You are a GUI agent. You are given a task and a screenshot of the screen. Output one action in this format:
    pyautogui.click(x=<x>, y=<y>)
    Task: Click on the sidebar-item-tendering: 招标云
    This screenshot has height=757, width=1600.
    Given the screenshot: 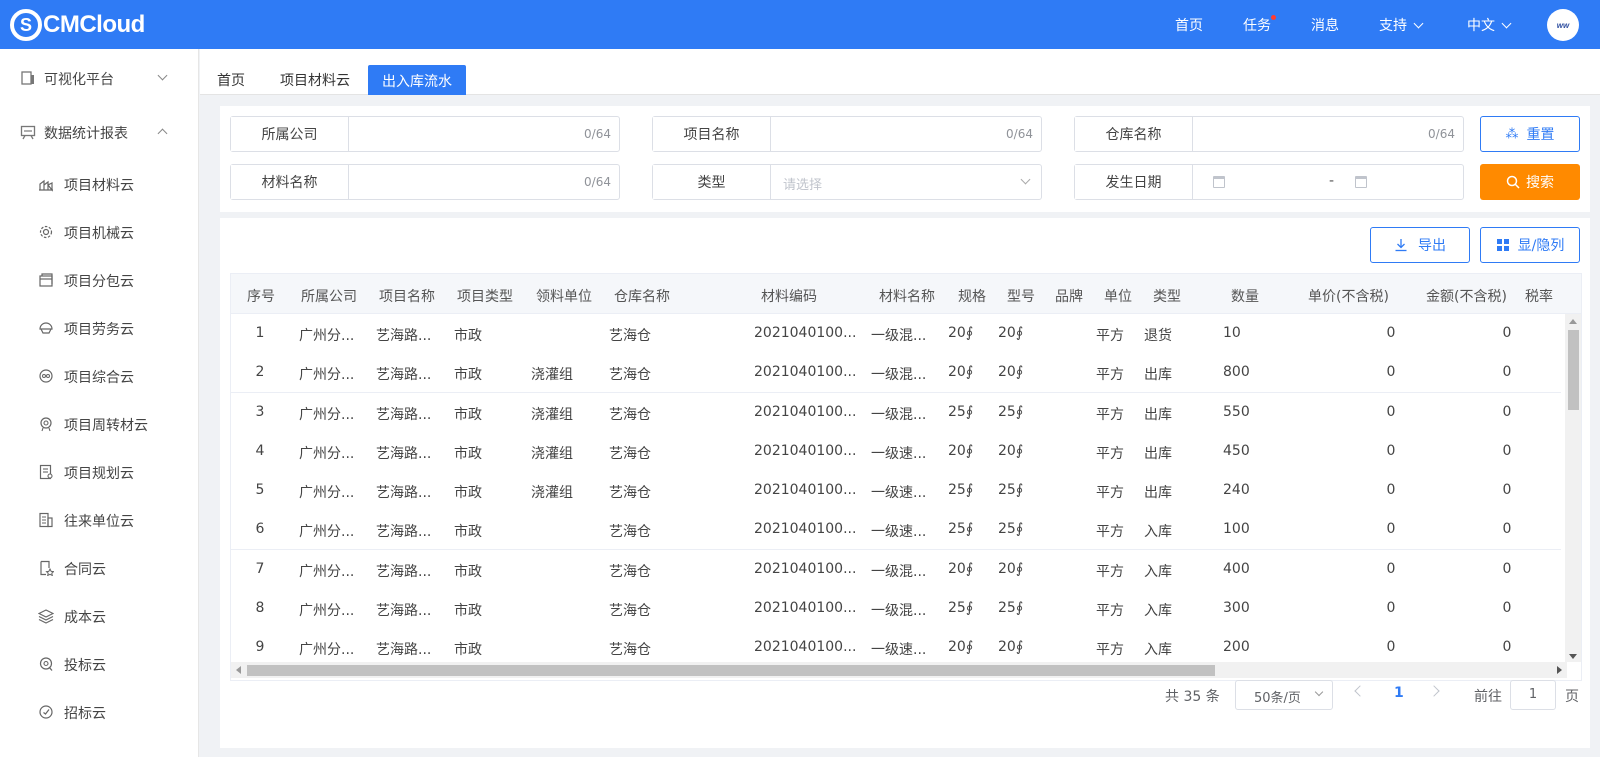 What is the action you would take?
    pyautogui.click(x=99, y=712)
    